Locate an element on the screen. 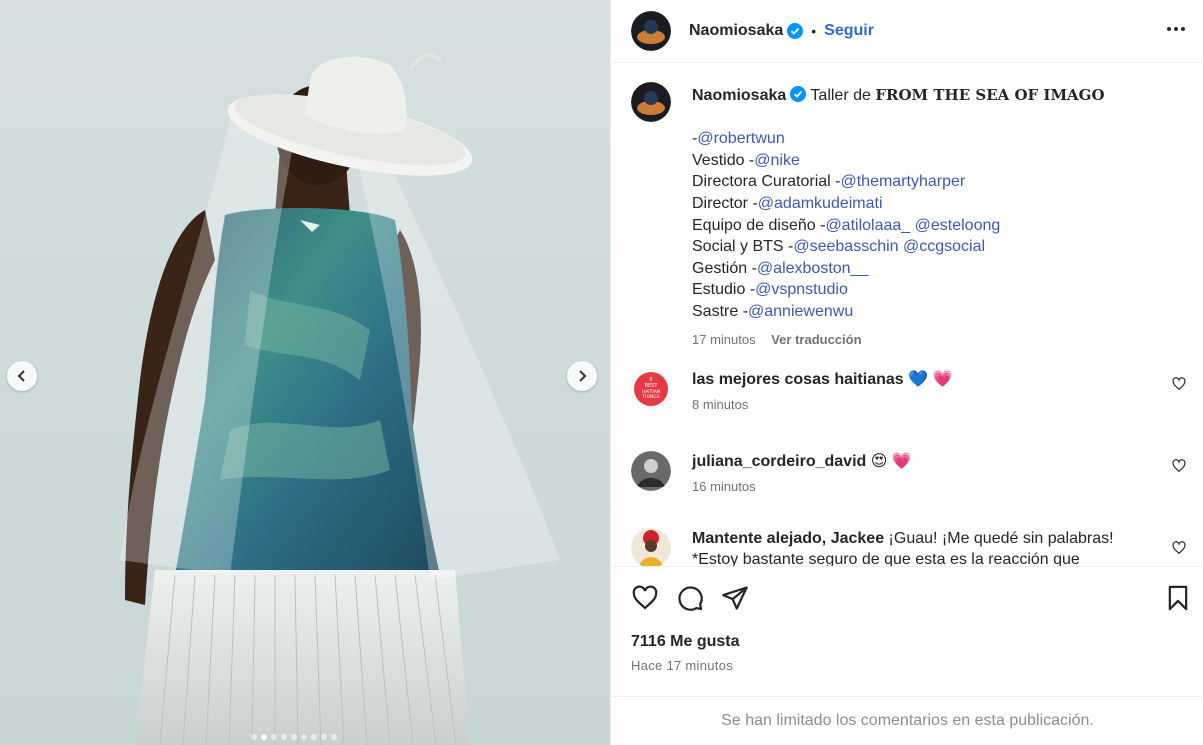 Image resolution: width=1203 pixels, height=745 pixels. comment-username: Mantente alejado, Jackee is located at coordinates (788, 538).